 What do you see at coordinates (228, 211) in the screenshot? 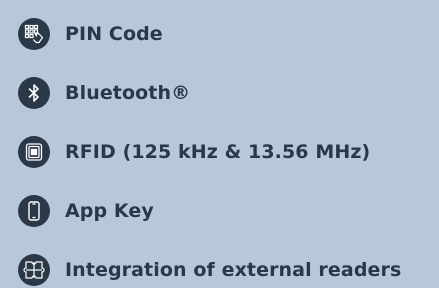
I see `feature-item-app-key: App Key` at bounding box center [228, 211].